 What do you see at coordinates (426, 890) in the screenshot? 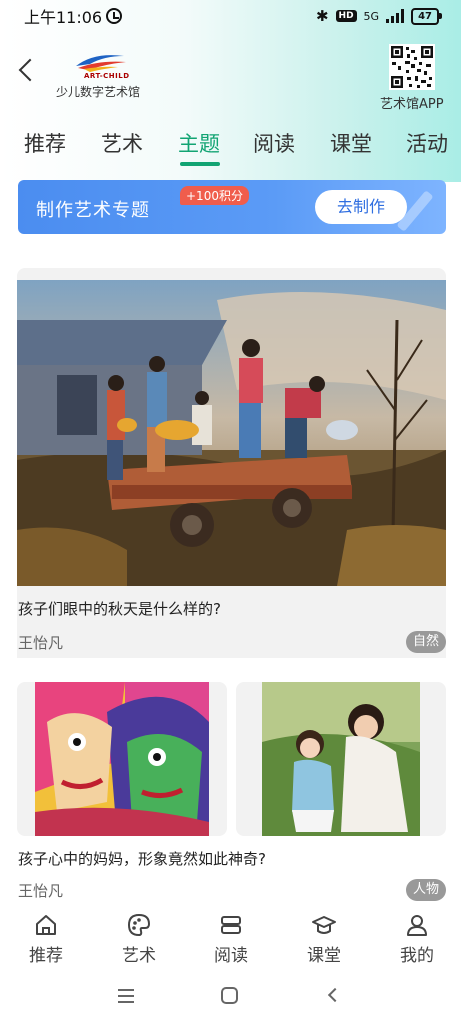
I see `card-tag: 人物` at bounding box center [426, 890].